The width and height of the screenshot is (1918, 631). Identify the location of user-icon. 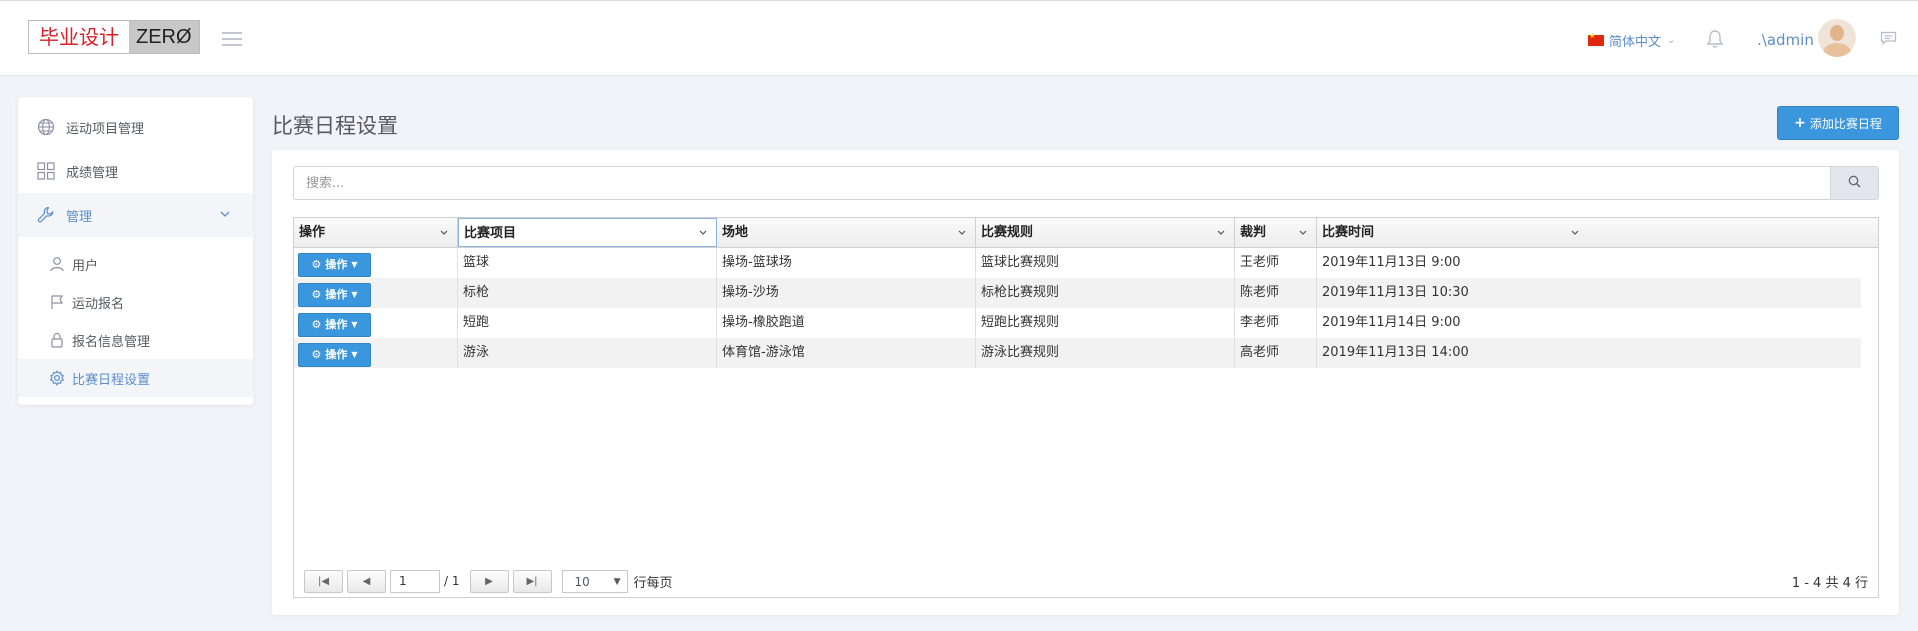
(57, 264).